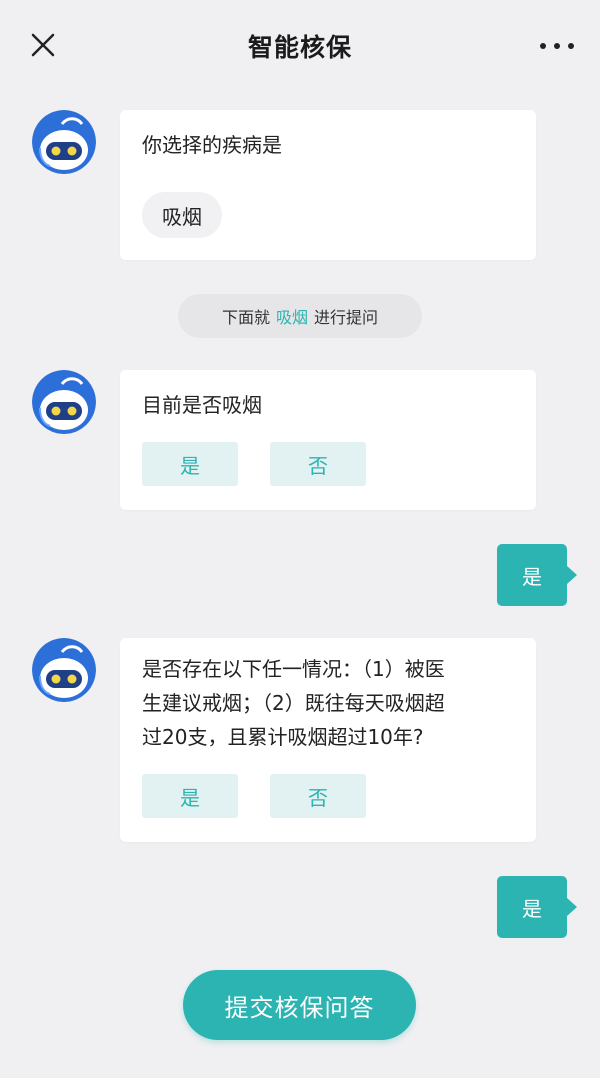 The image size is (600, 1078). Describe the element at coordinates (202, 405) in the screenshot. I see `question-1-text: 目前是否吸烟` at that location.